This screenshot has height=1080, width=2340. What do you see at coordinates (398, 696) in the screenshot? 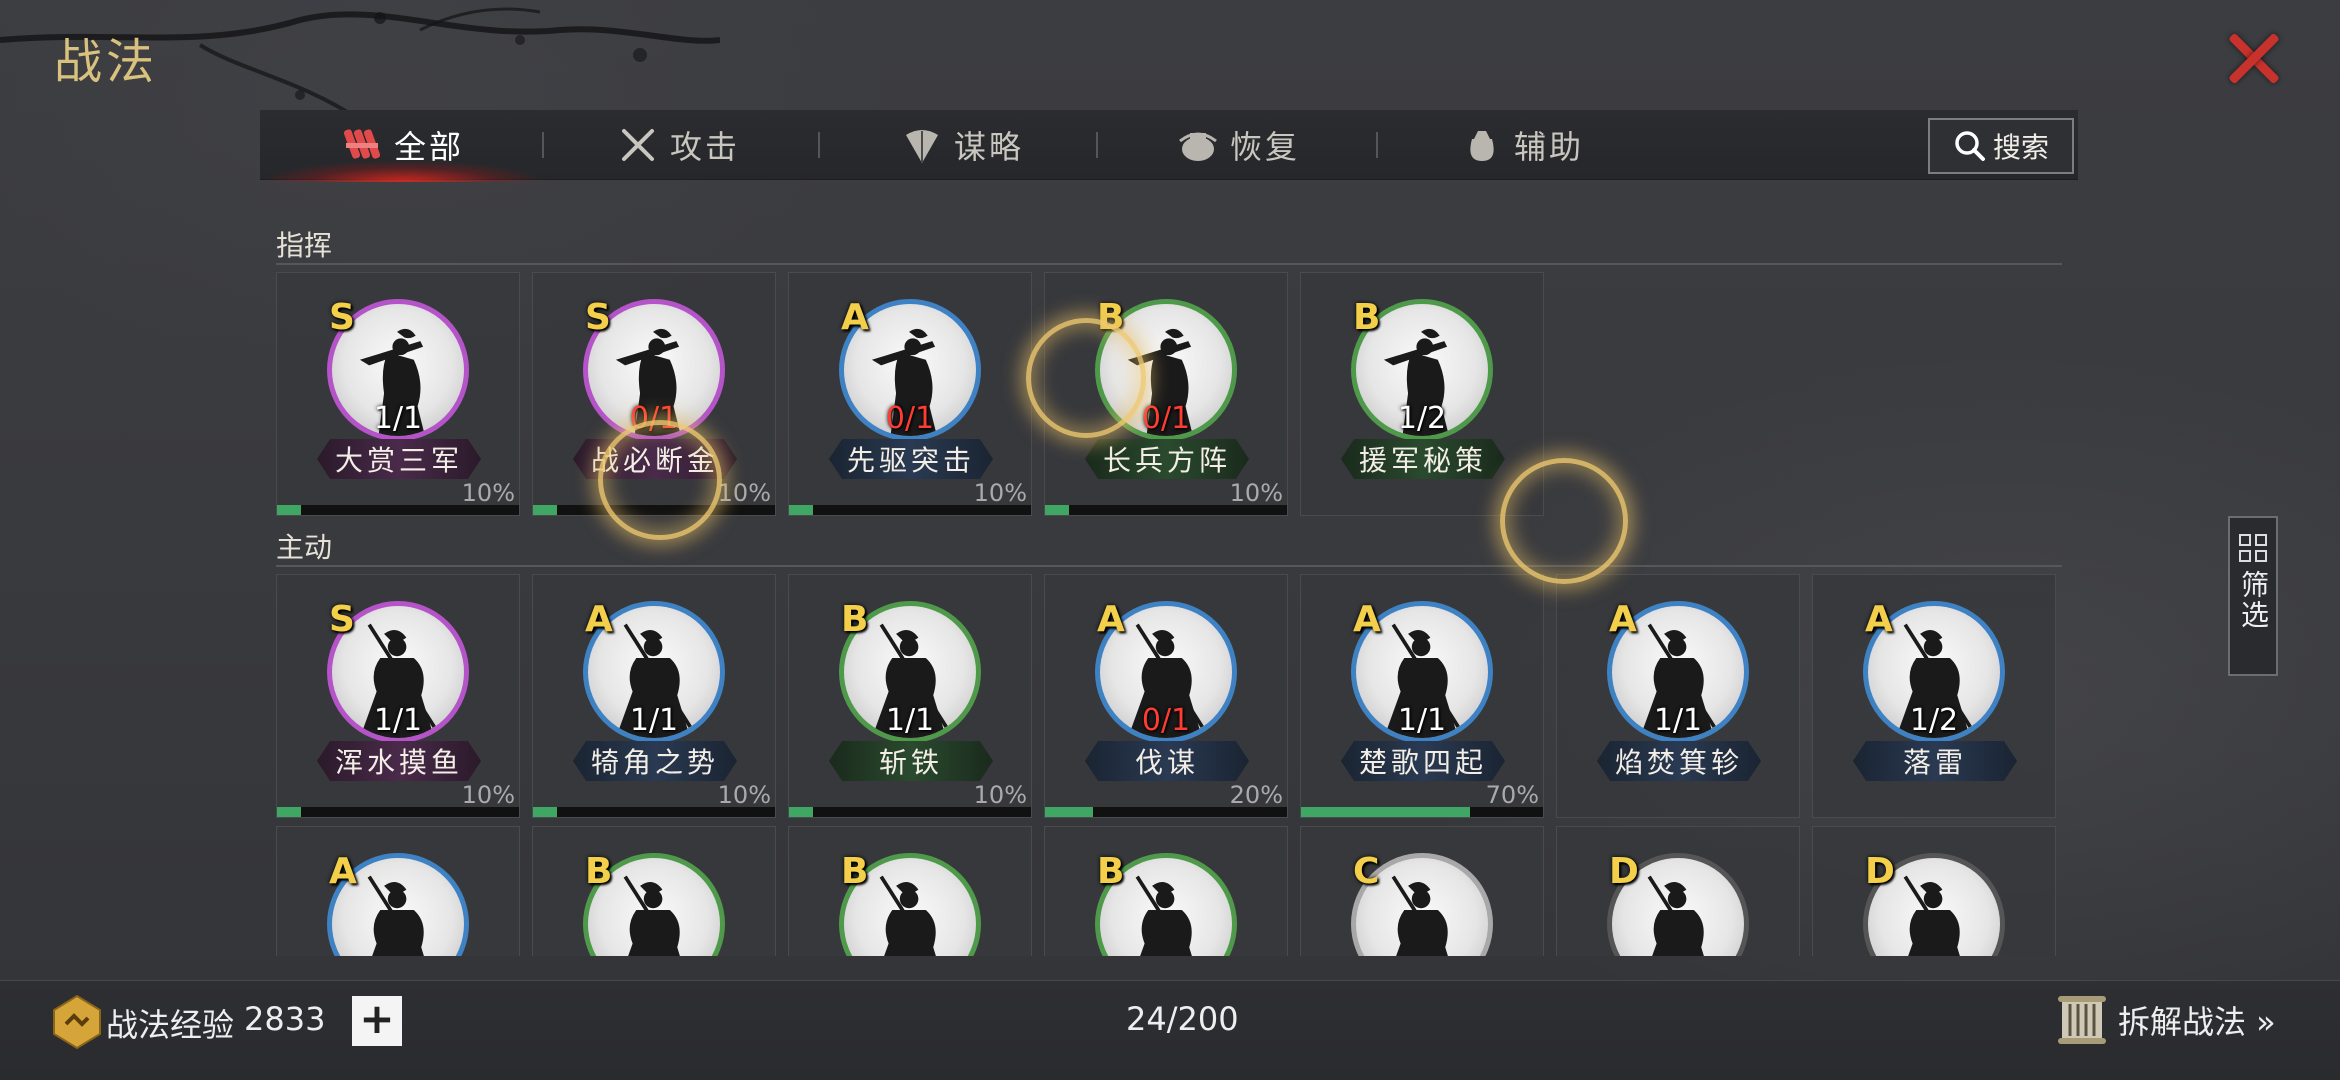
I see `skill-card: S 1/1 浑水摸鱼 10%` at bounding box center [398, 696].